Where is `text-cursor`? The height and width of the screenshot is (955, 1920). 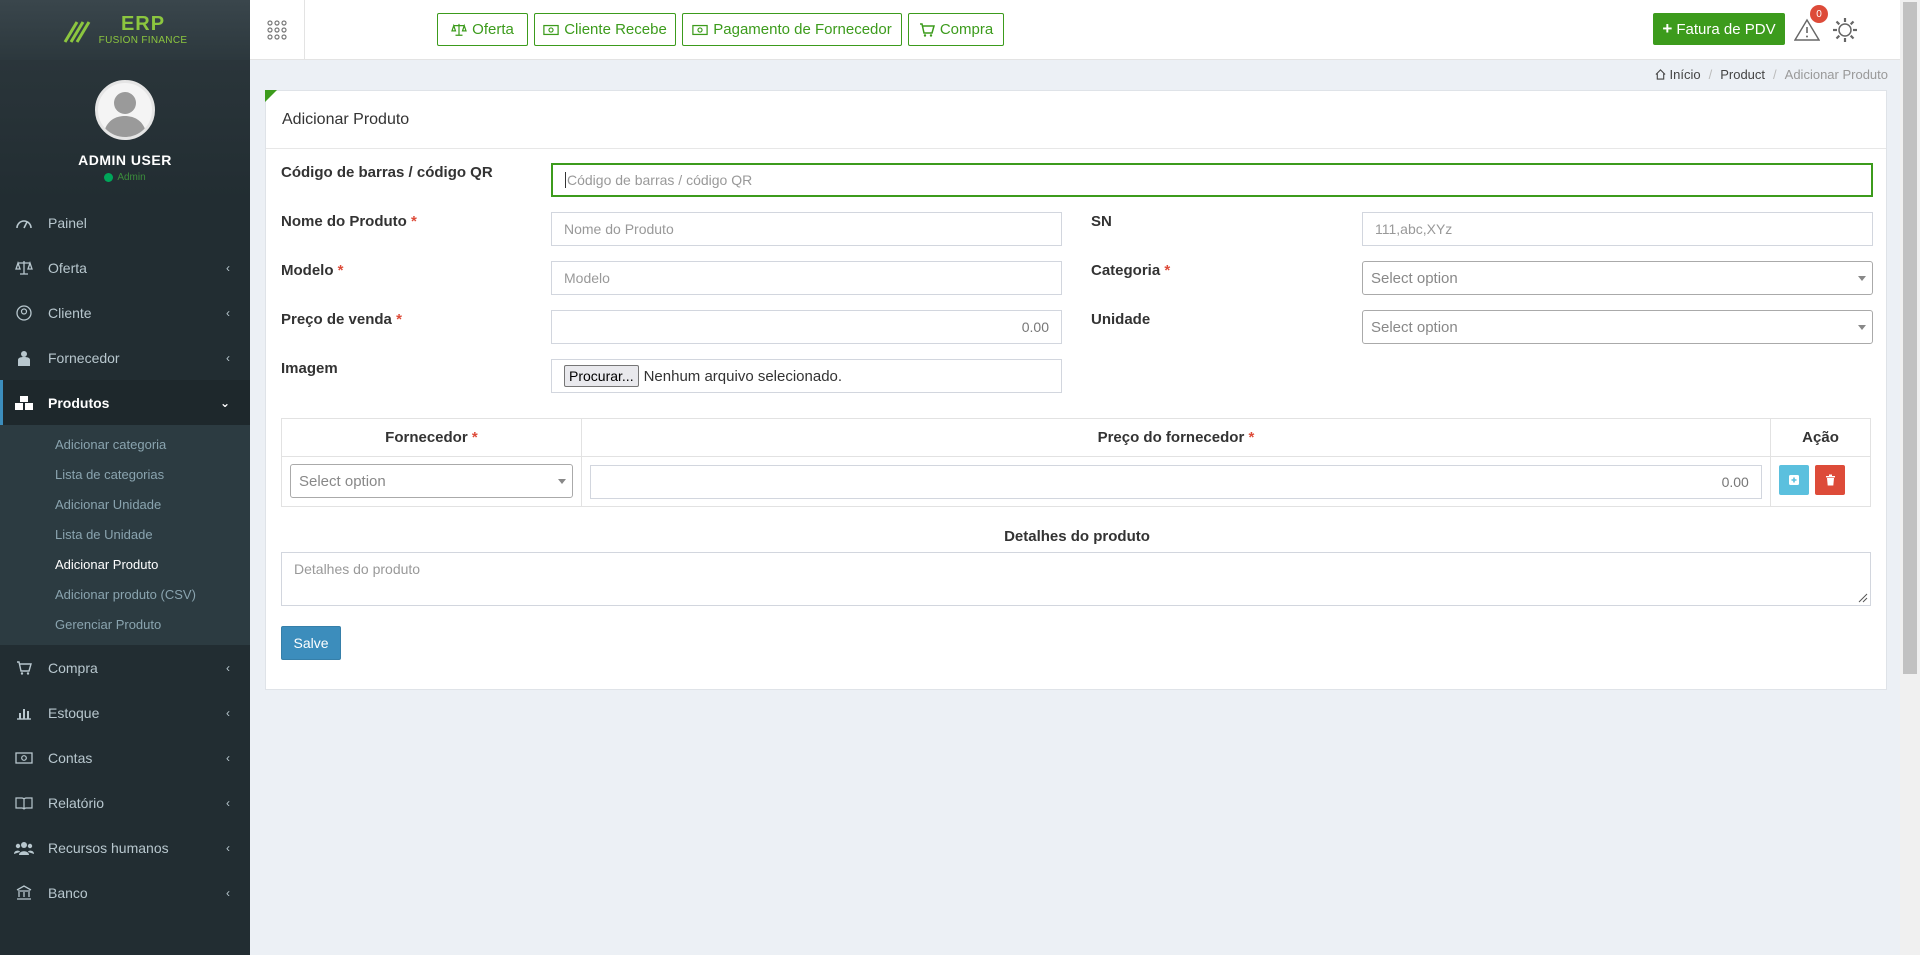 text-cursor is located at coordinates (565, 180).